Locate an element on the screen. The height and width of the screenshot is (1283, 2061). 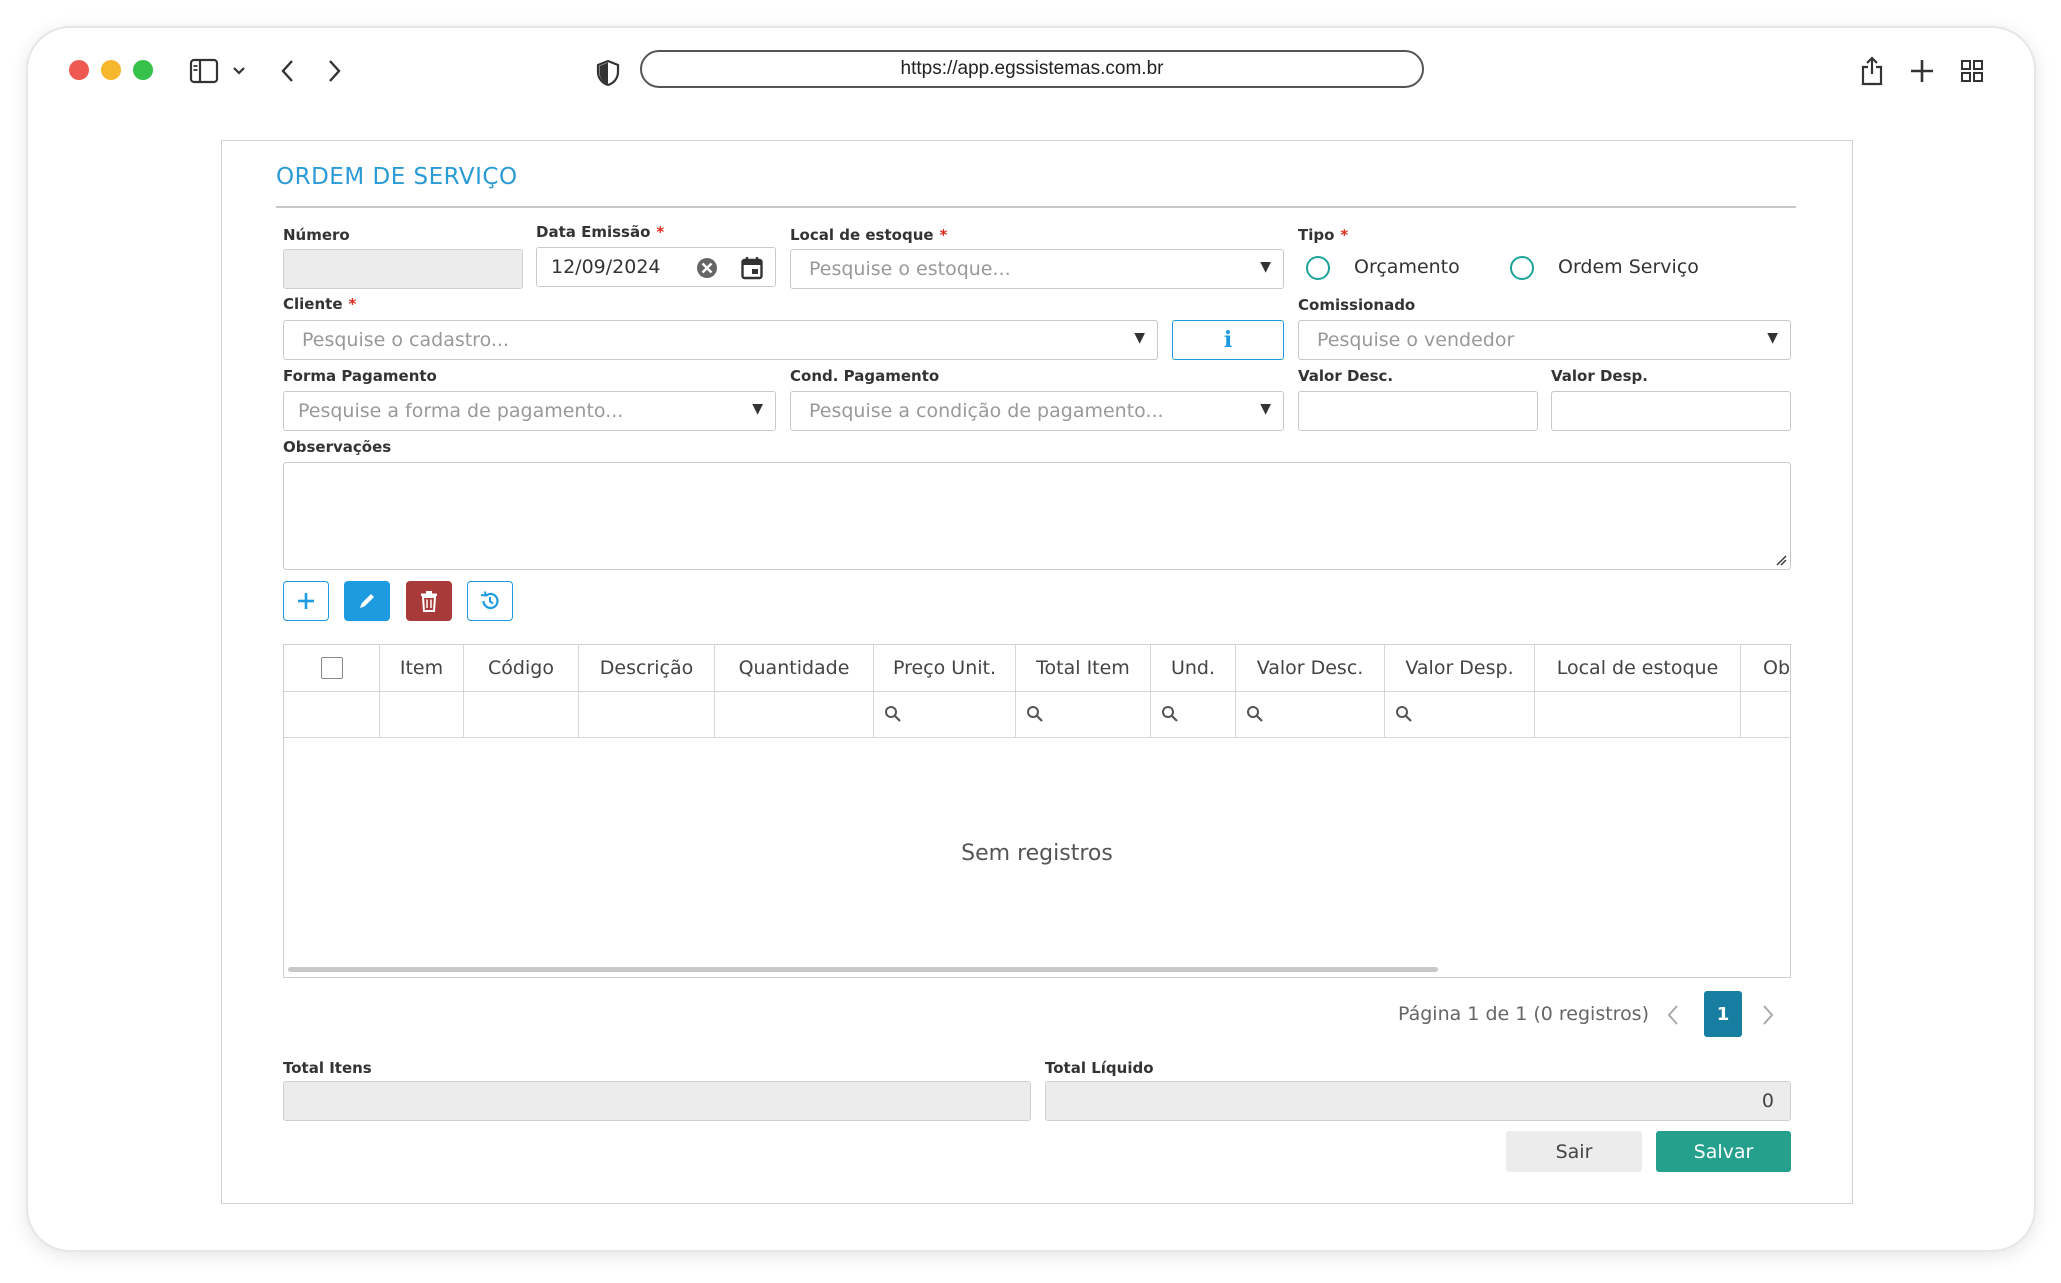
salvar-button: Salvar is located at coordinates (1723, 1151).